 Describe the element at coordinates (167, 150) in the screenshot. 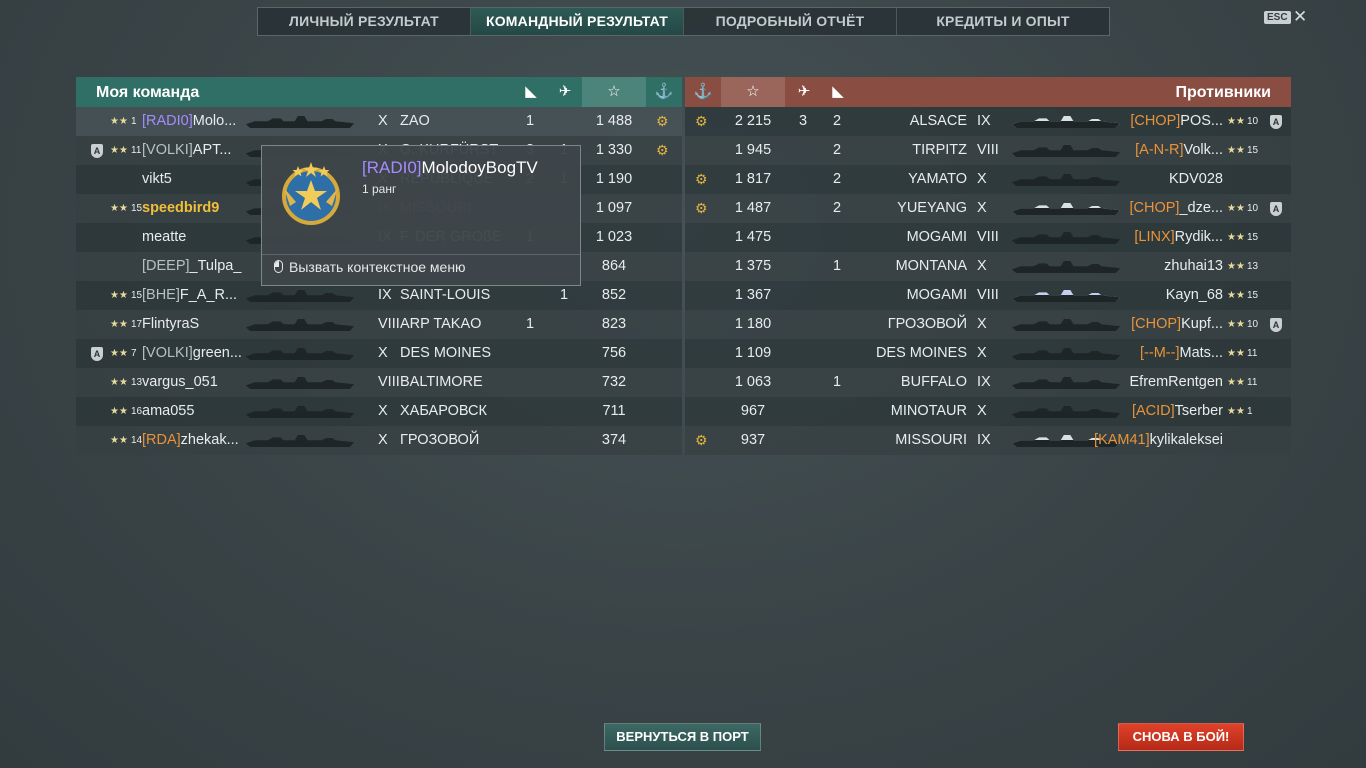

I see `clan-tag: [VOLKI]` at that location.